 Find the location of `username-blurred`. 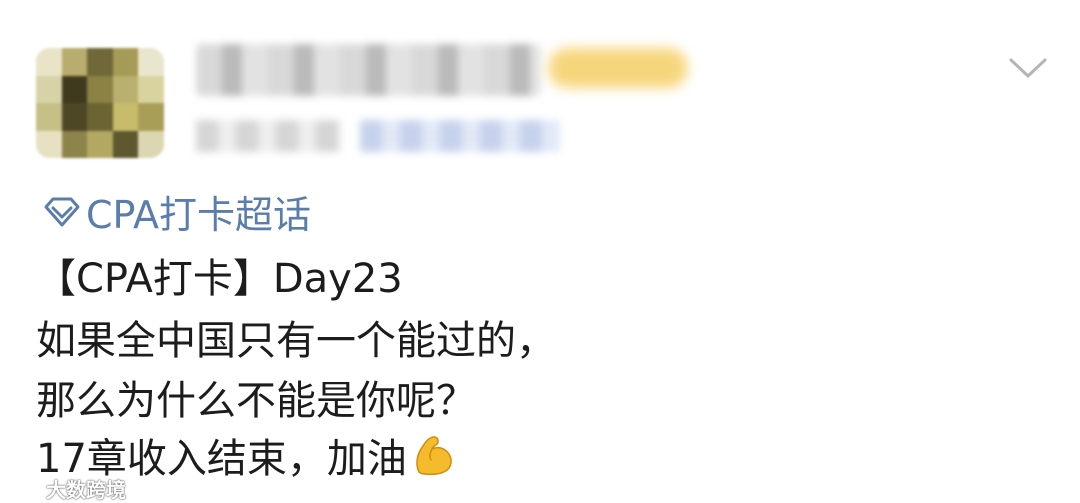

username-blurred is located at coordinates (368, 70).